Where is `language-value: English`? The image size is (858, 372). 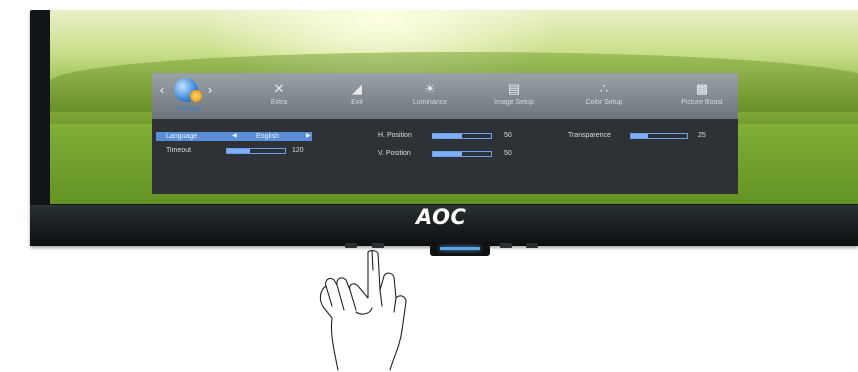 language-value: English is located at coordinates (267, 136).